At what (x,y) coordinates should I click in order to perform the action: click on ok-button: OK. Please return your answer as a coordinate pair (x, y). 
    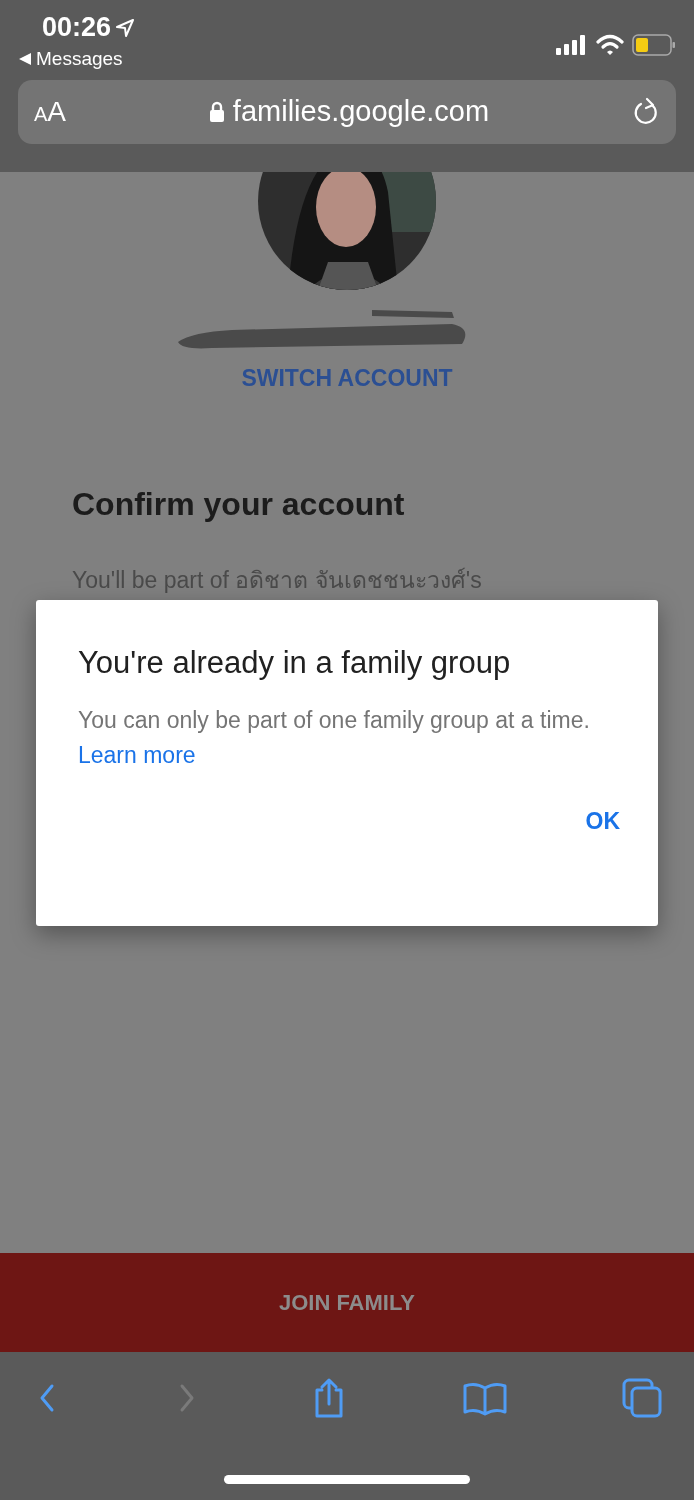
    Looking at the image, I should click on (602, 821).